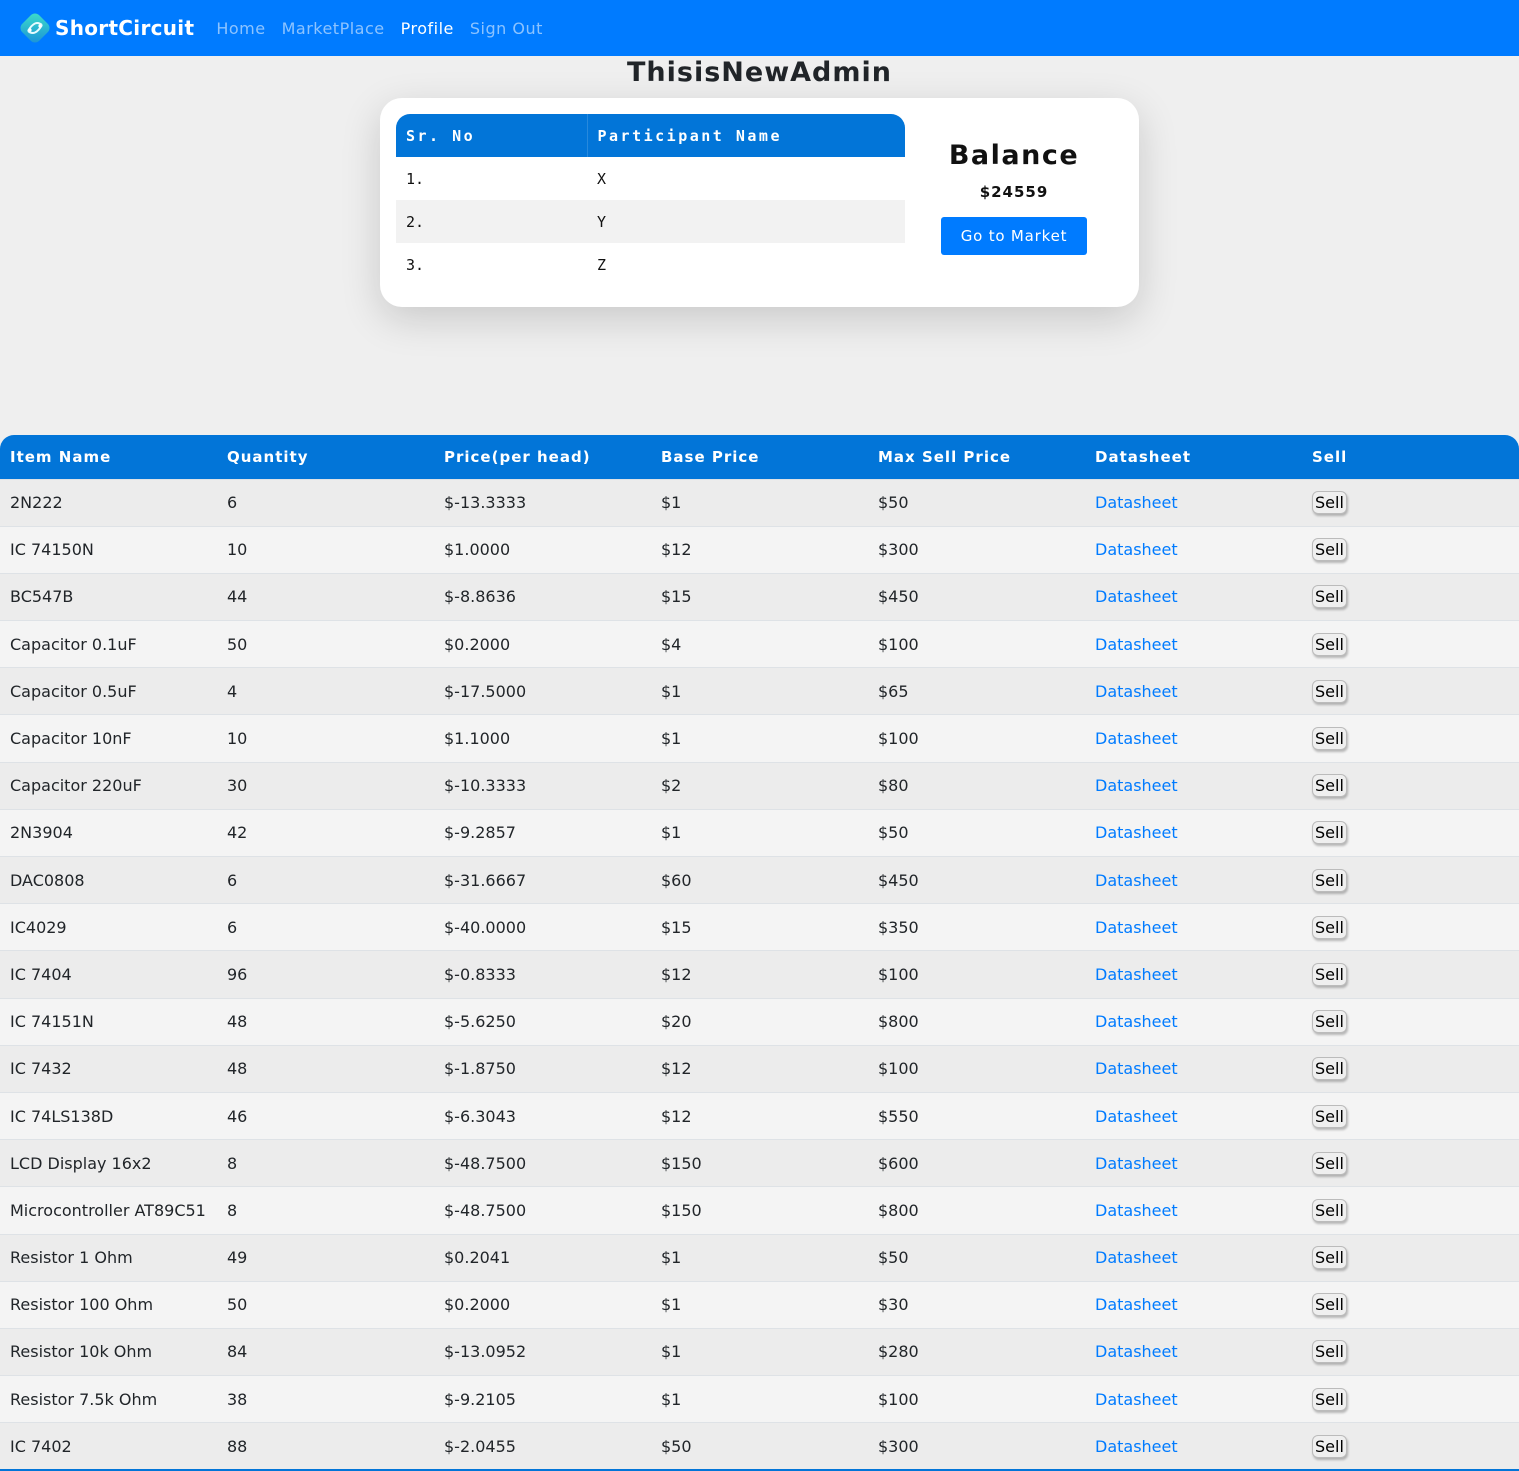  Describe the element at coordinates (976, 1115) in the screenshot. I see `max-sell-price-cell: $550` at that location.